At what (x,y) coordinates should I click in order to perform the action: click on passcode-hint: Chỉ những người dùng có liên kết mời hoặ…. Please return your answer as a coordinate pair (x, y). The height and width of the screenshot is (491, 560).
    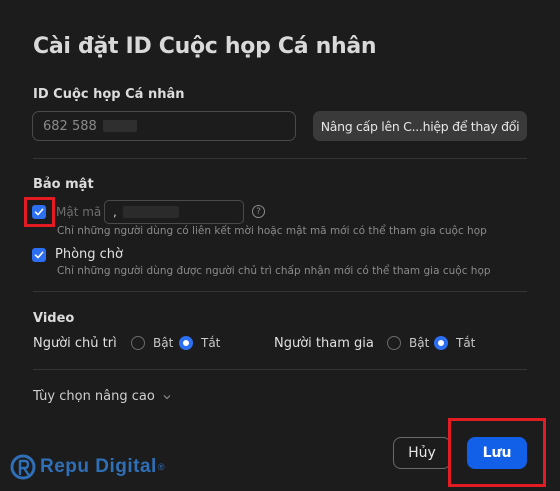
    Looking at the image, I should click on (272, 231).